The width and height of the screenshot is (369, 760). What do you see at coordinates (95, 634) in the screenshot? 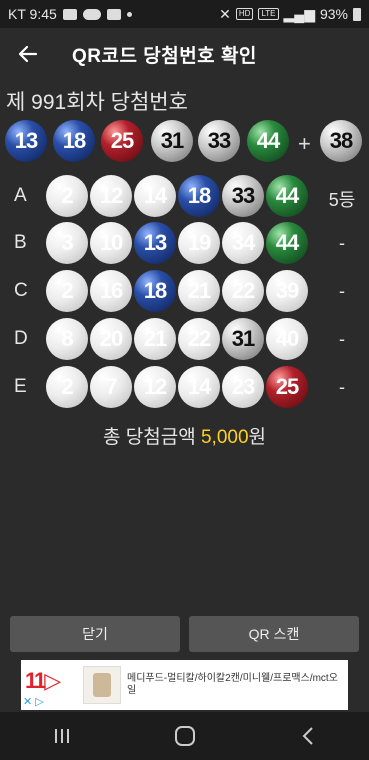
I see `close-button: 닫기` at bounding box center [95, 634].